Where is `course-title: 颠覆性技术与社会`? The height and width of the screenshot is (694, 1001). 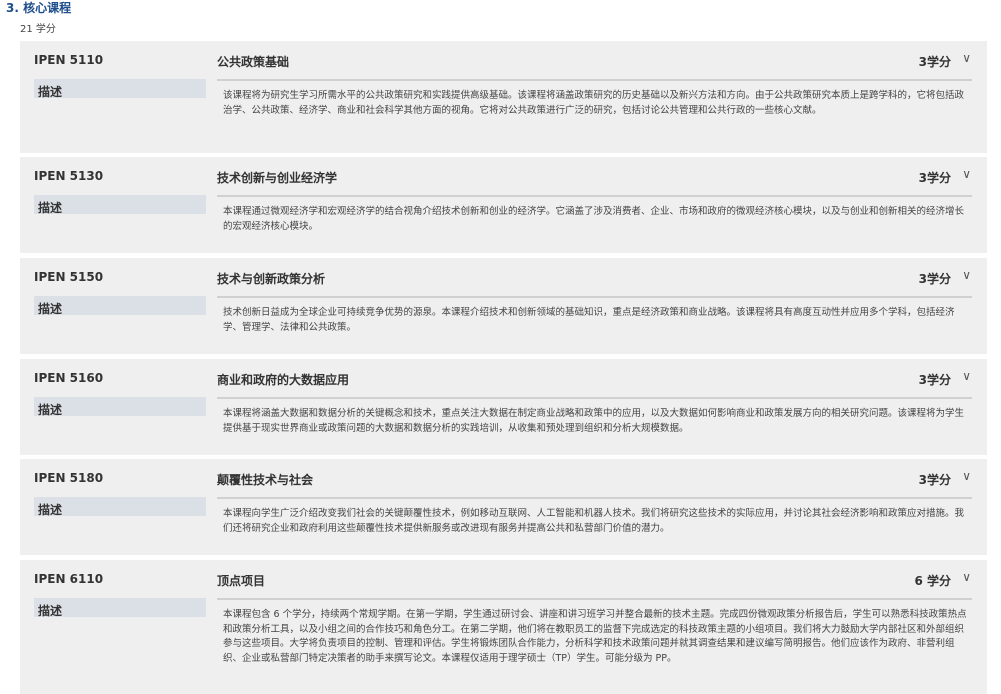
course-title: 颠覆性技术与社会 is located at coordinates (265, 480).